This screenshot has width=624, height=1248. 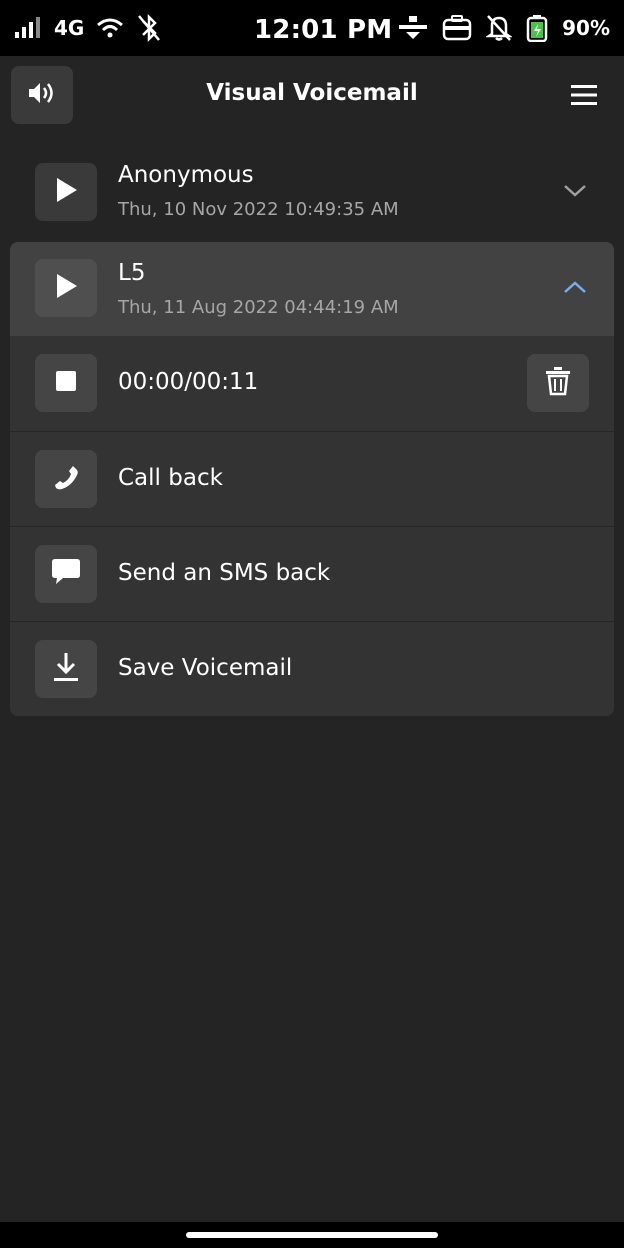 I want to click on chevron-down-icon, so click(x=575, y=192).